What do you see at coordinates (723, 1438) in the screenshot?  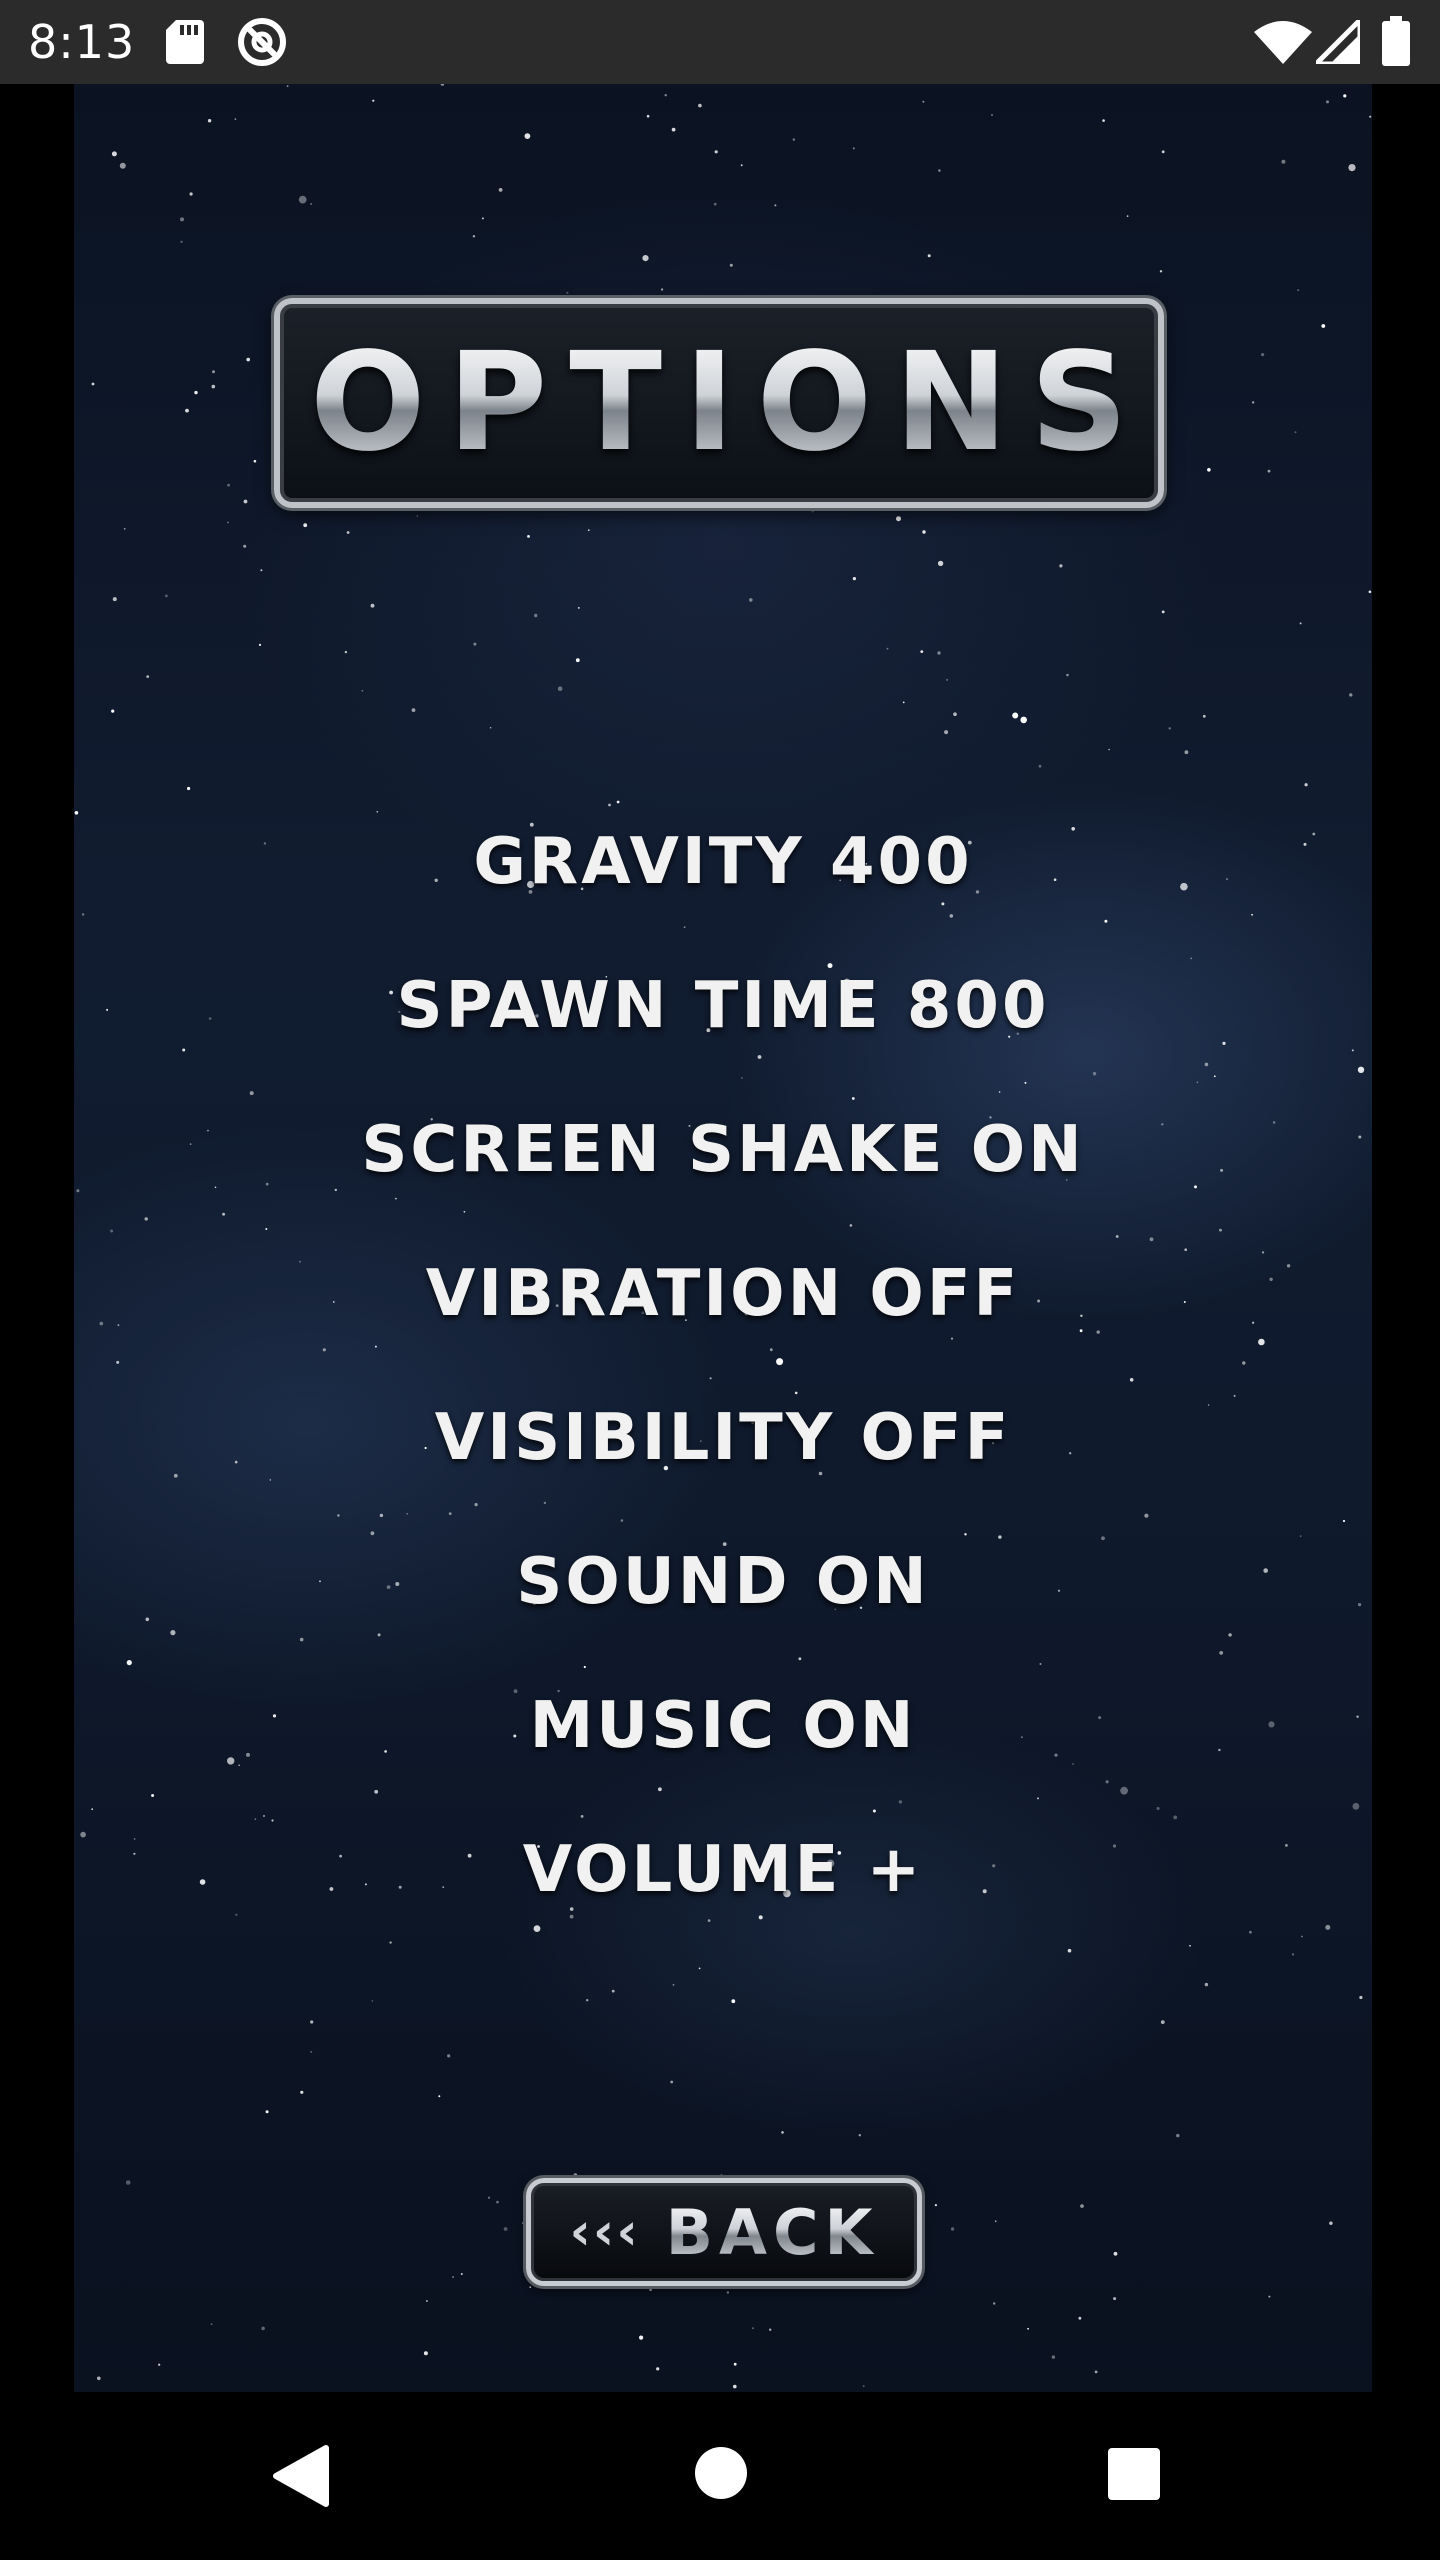 I see `option-visibility: VISIBILITY OFF` at bounding box center [723, 1438].